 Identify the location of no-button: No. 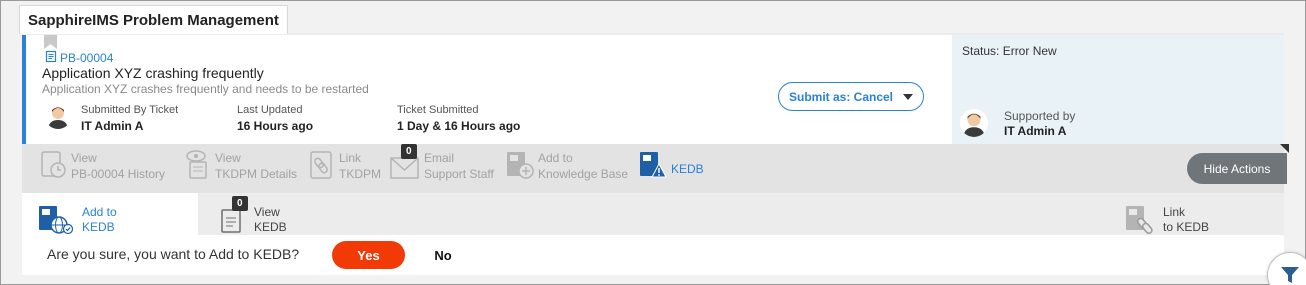
(443, 255).